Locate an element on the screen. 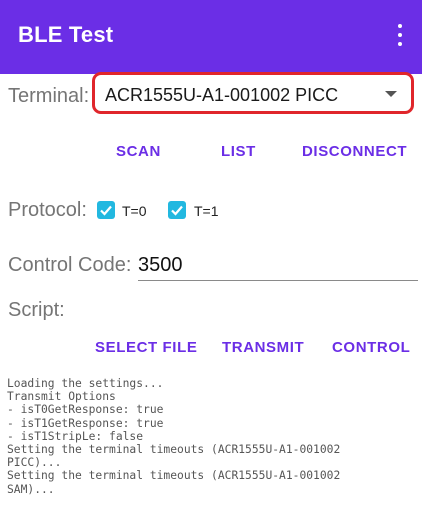 This screenshot has height=524, width=422. control-button: CONTROL is located at coordinates (371, 347).